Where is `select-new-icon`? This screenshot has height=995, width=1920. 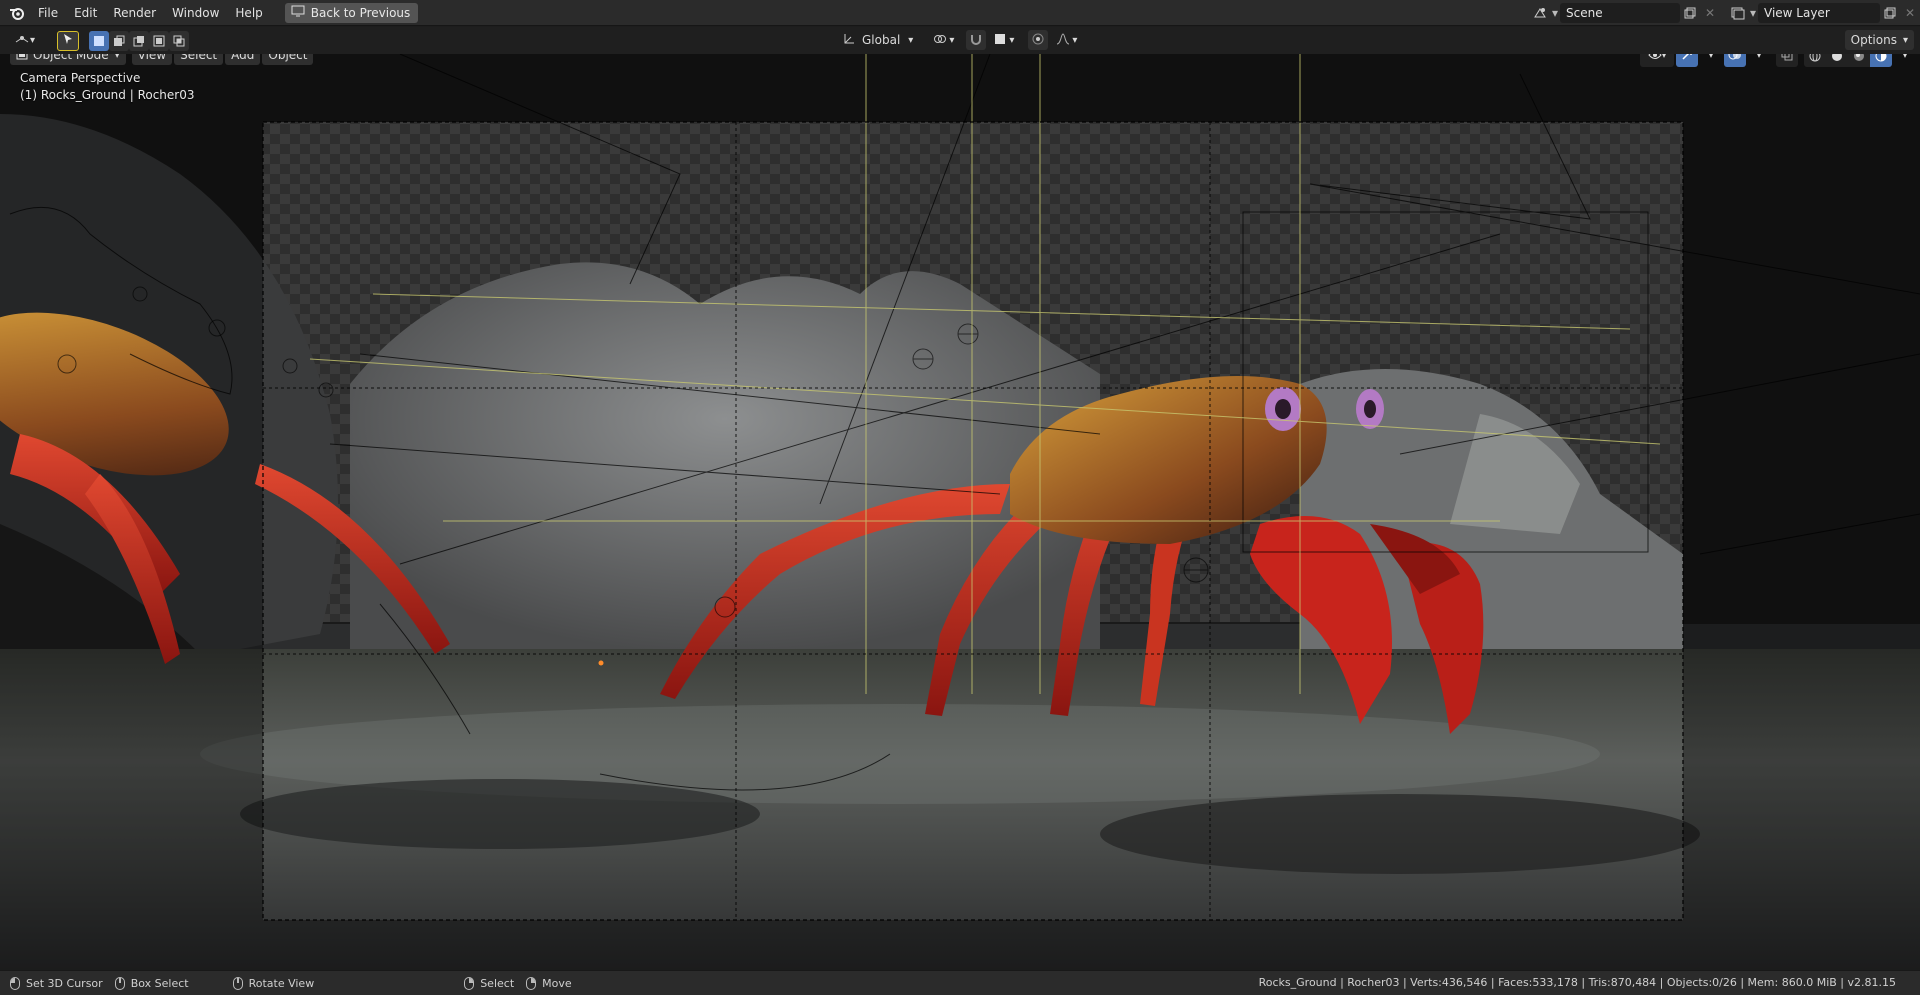
select-new-icon is located at coordinates (99, 40).